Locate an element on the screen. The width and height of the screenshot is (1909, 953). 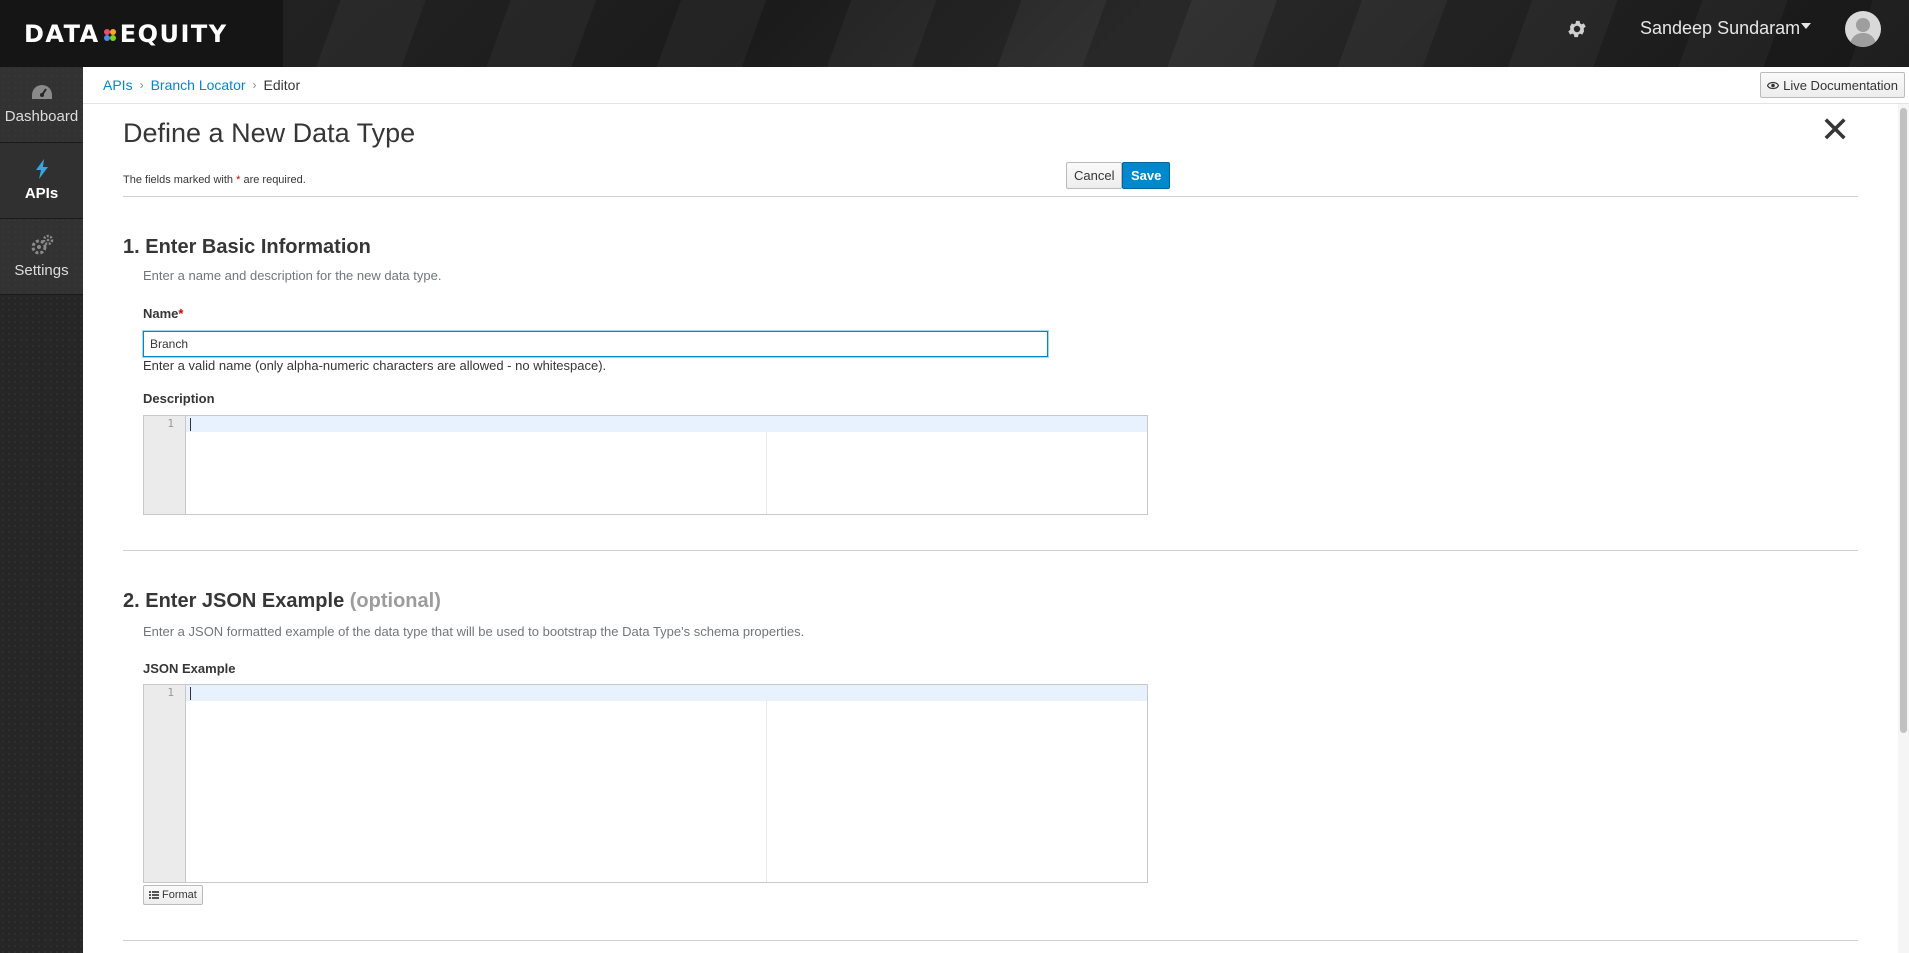
save-button: Save is located at coordinates (1146, 175).